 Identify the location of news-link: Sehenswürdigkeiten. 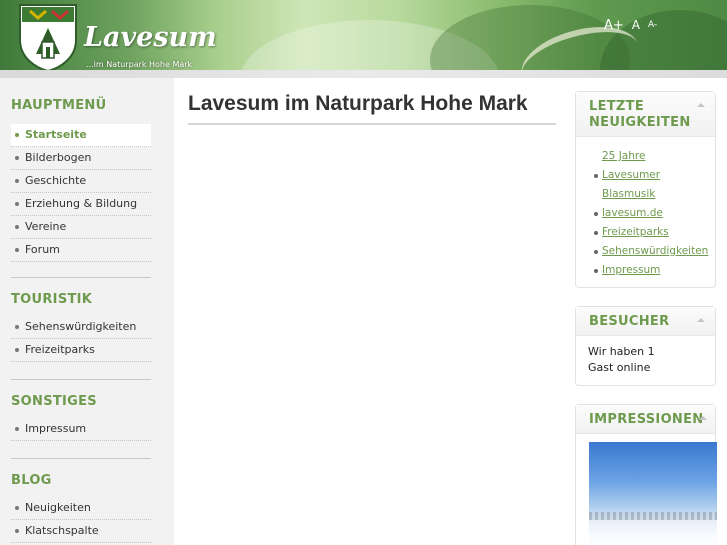
(654, 251).